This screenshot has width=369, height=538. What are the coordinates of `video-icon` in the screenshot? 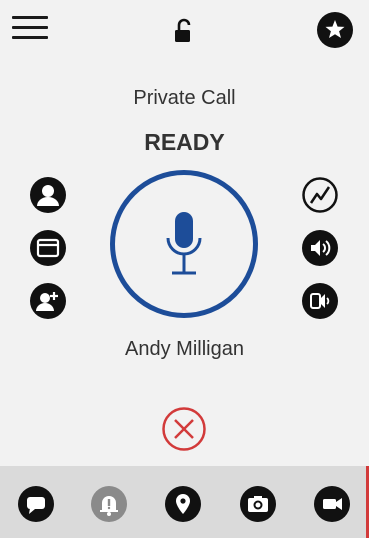 It's located at (332, 504).